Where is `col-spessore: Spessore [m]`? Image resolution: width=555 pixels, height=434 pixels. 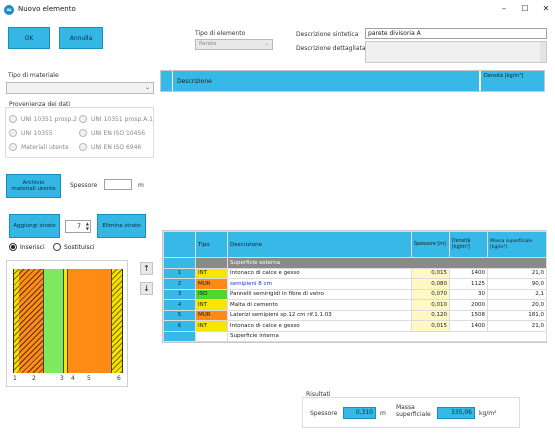
col-spessore: Spessore [m] is located at coordinates (430, 244).